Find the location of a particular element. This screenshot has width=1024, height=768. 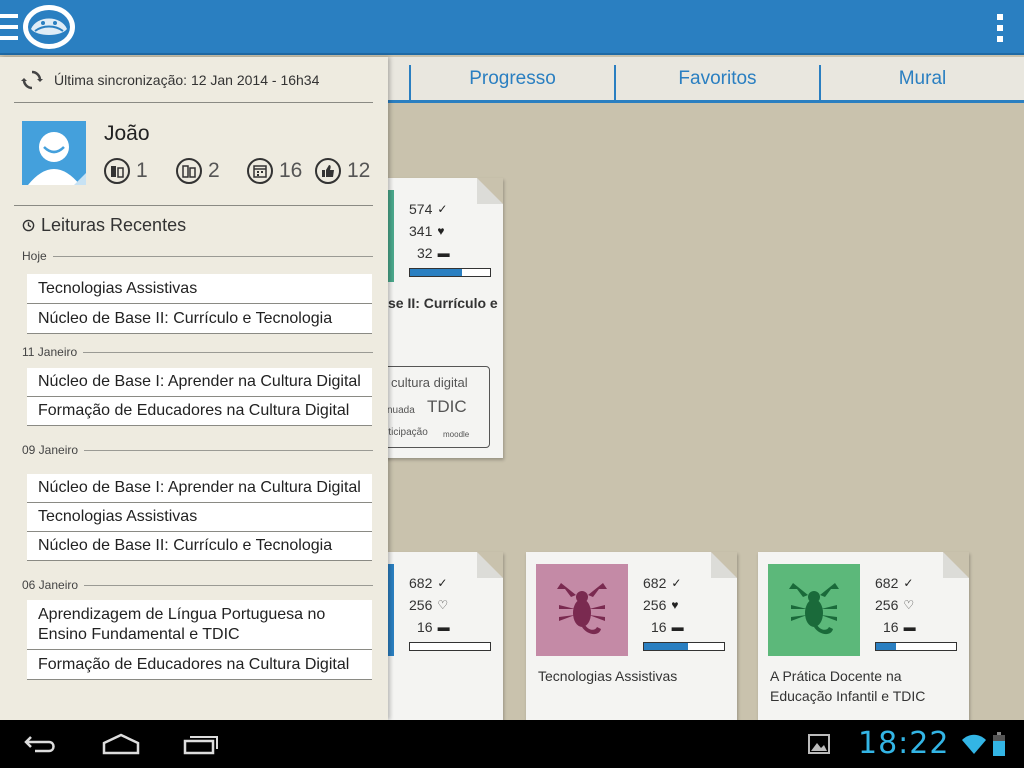

date-group-label: 09 Janeiro is located at coordinates (197, 450).